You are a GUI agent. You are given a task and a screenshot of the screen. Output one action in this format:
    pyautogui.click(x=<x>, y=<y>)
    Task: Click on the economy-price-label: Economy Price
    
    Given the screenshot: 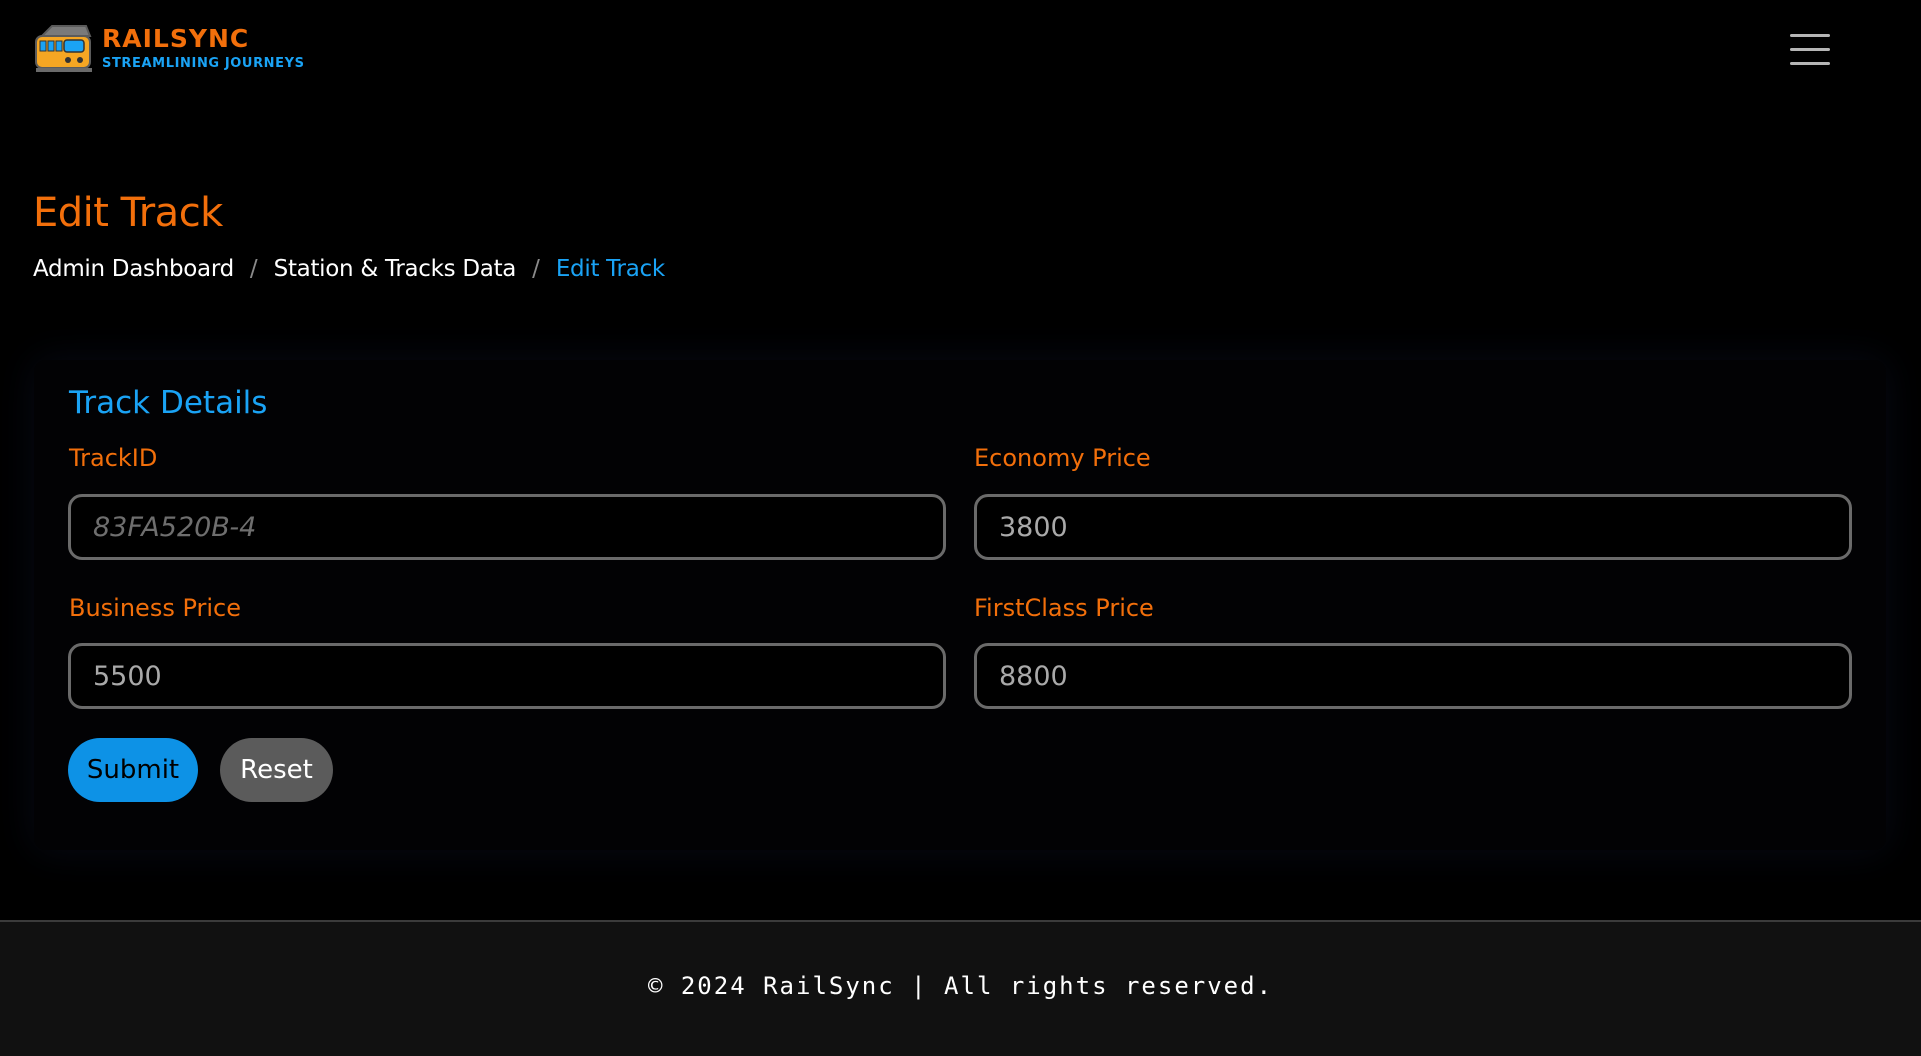 What is the action you would take?
    pyautogui.click(x=1062, y=458)
    